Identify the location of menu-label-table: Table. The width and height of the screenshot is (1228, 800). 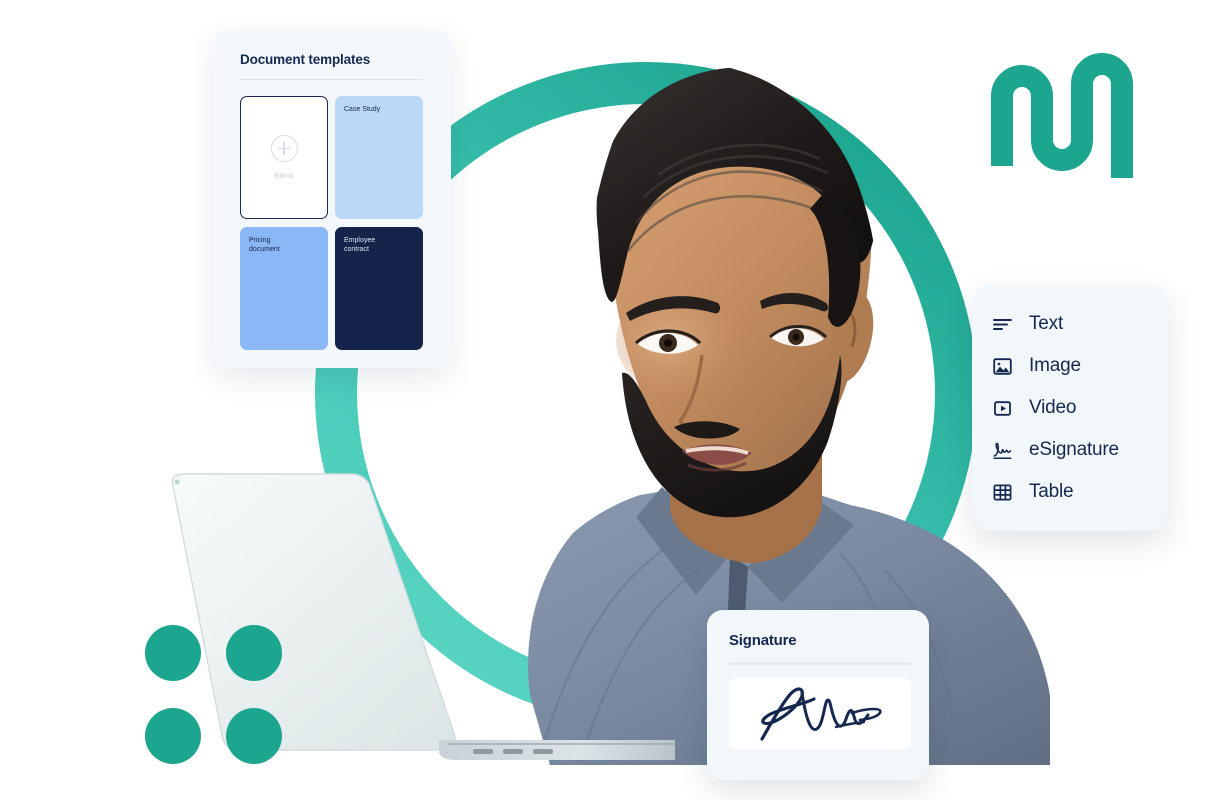
(1051, 491).